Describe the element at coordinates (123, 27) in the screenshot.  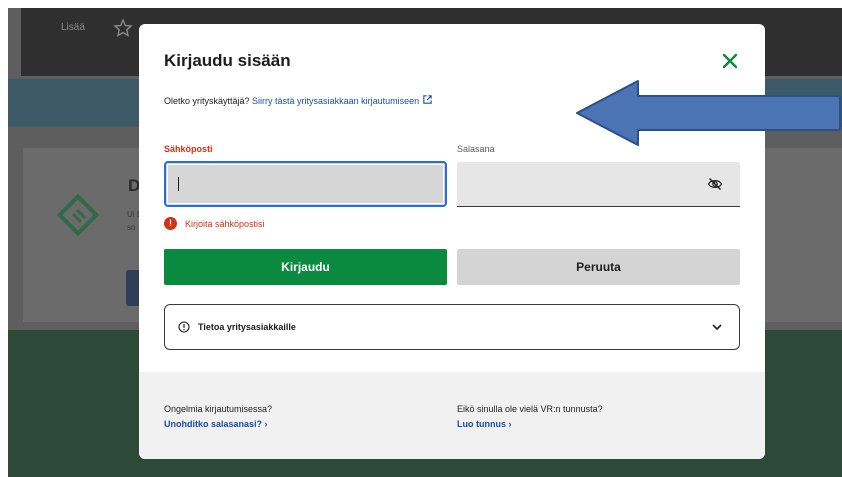
I see `star-icon` at that location.